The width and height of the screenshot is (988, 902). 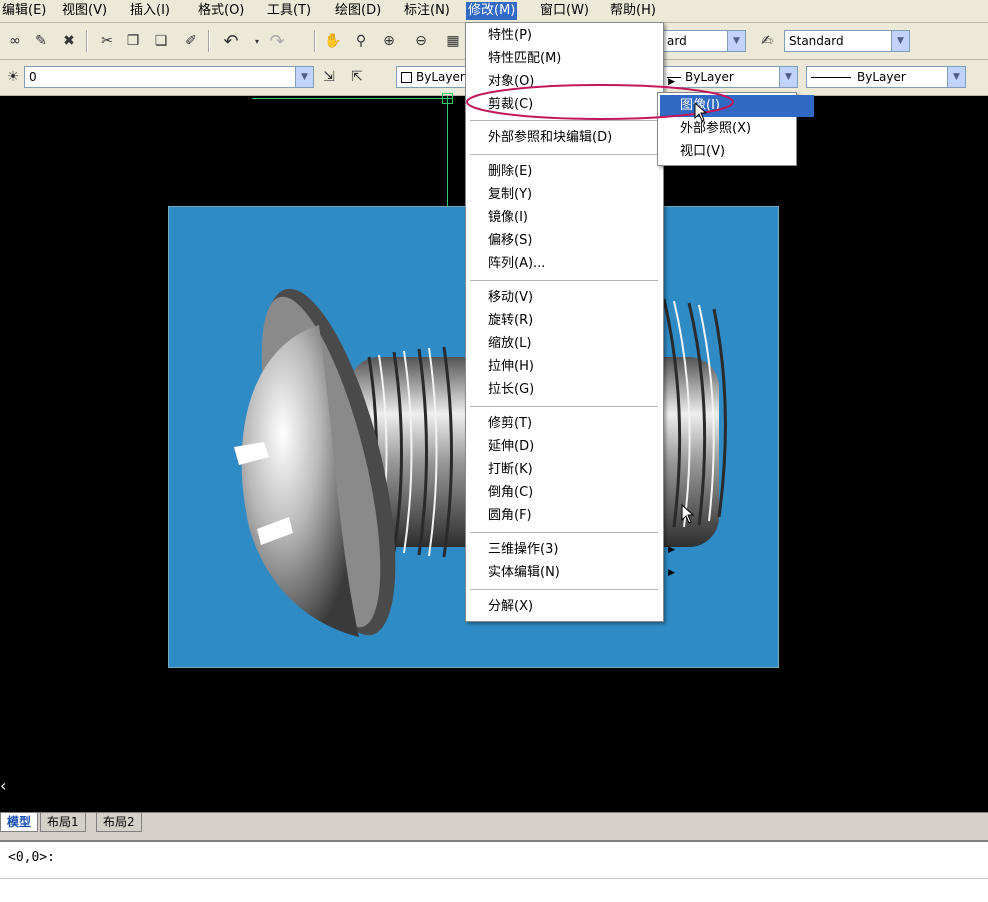 I want to click on menu-help: 帮助(H), so click(x=633, y=11).